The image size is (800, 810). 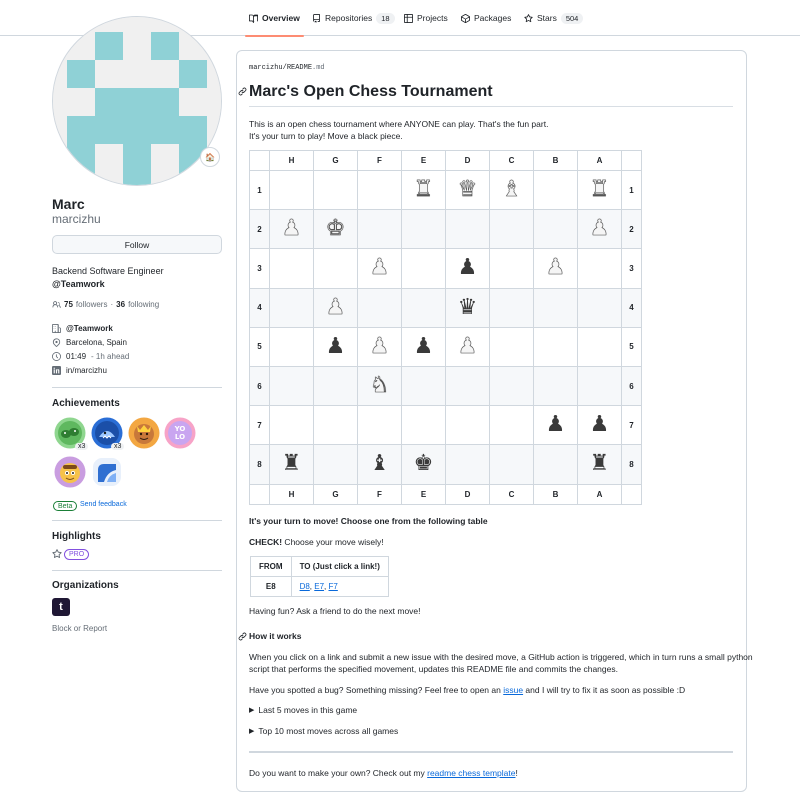 What do you see at coordinates (528, 17) in the screenshot?
I see `star-icon` at bounding box center [528, 17].